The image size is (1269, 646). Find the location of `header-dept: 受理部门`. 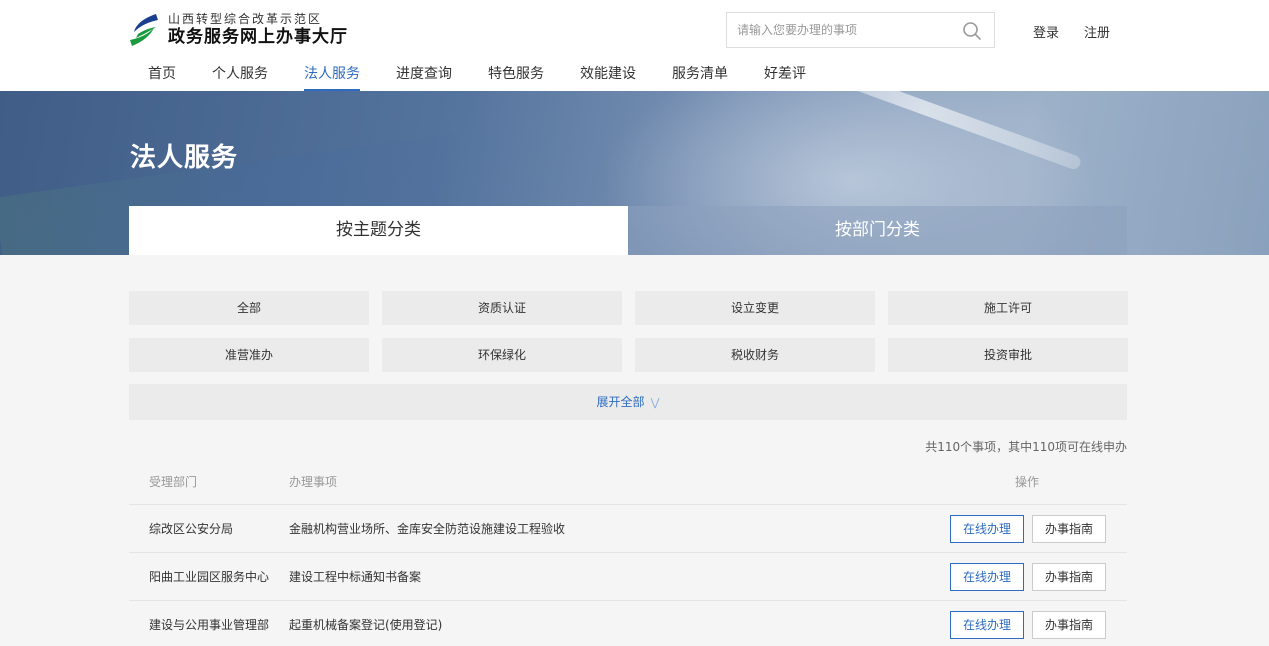

header-dept: 受理部门 is located at coordinates (173, 481).